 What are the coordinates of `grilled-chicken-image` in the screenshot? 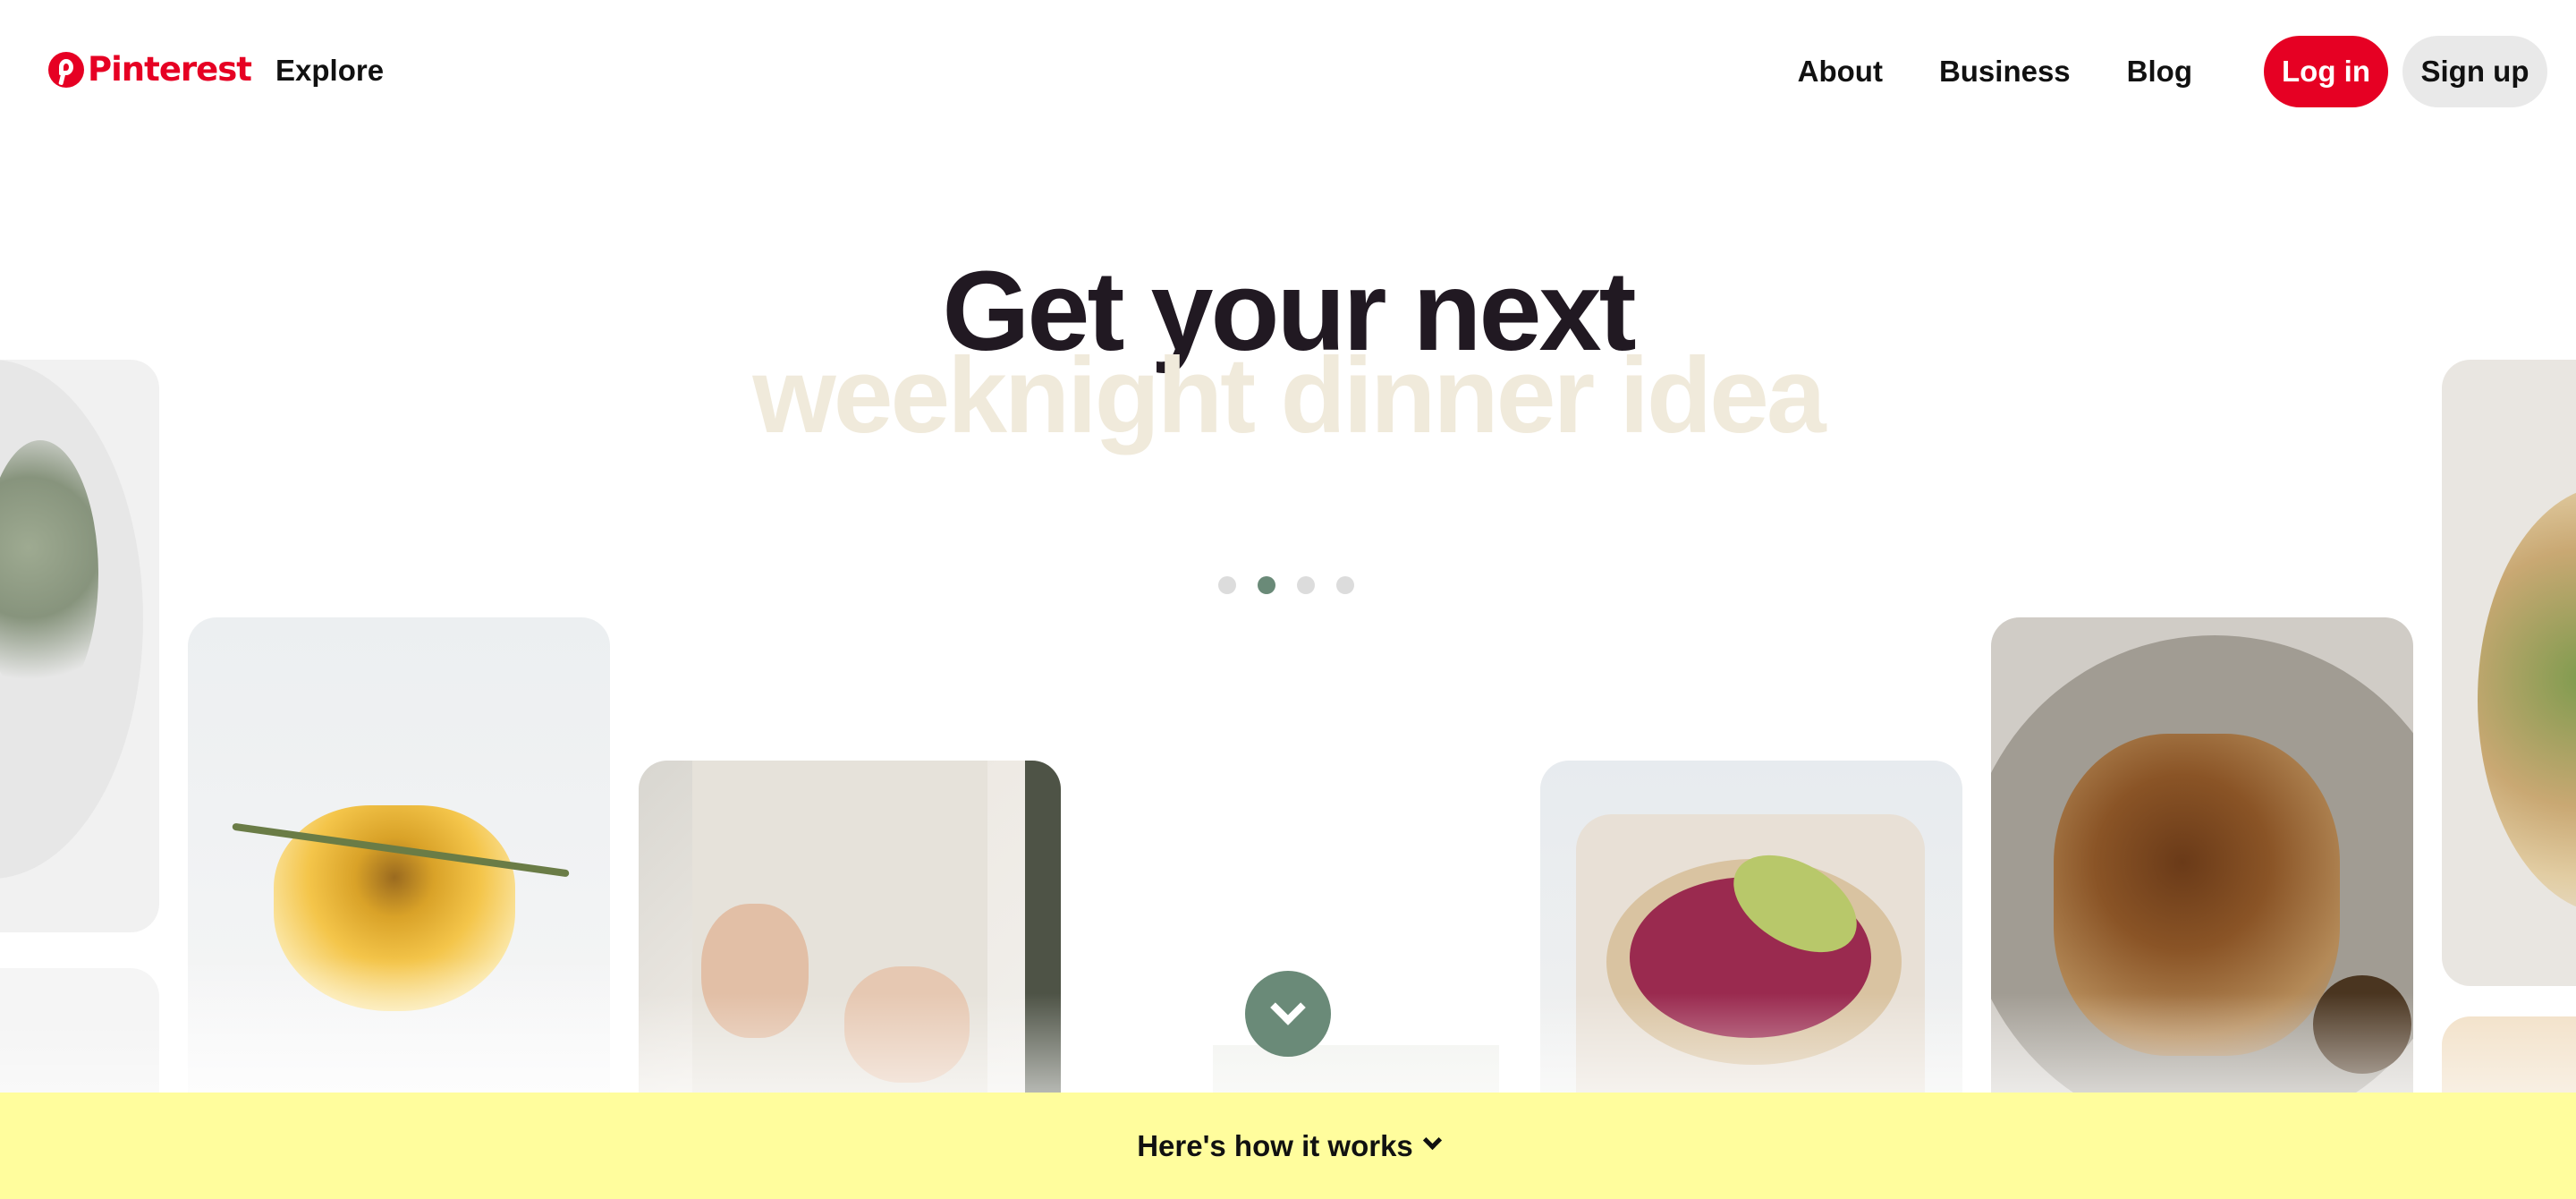 It's located at (2202, 885).